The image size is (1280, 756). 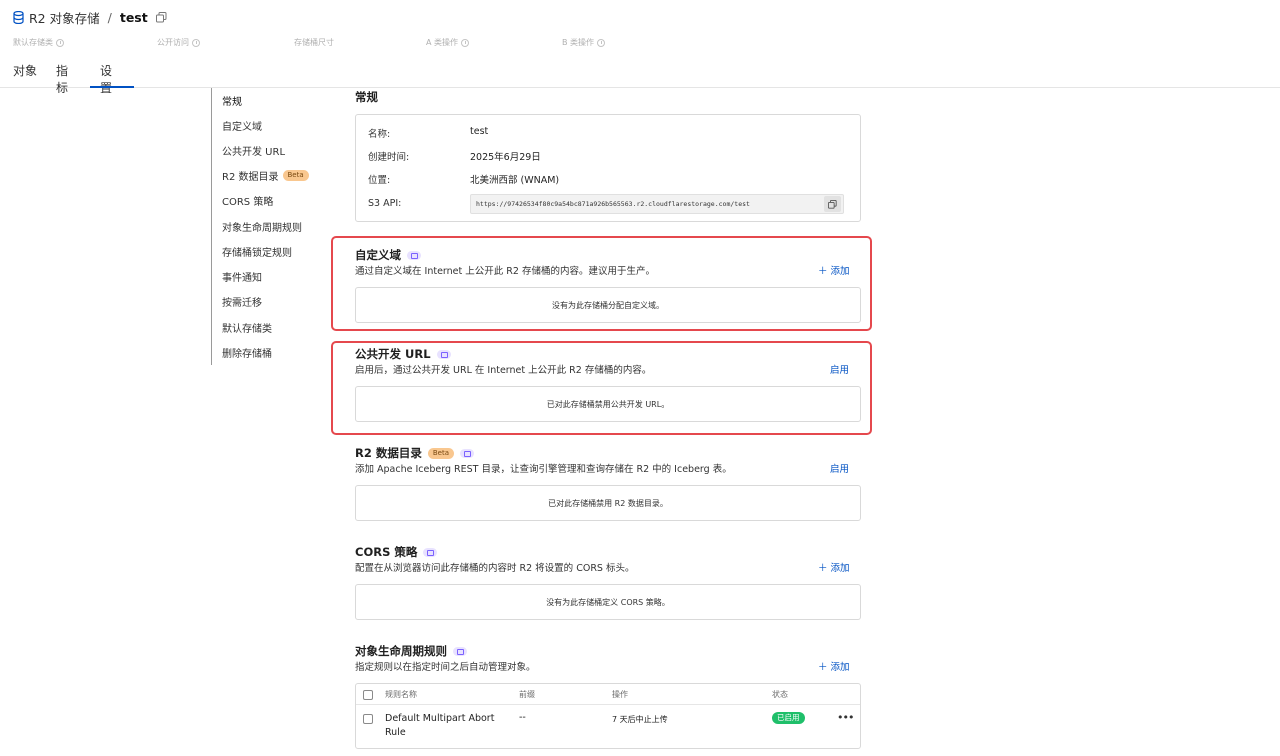 I want to click on table-header: 规则名称 前缀 操作 状态, so click(x=608, y=694).